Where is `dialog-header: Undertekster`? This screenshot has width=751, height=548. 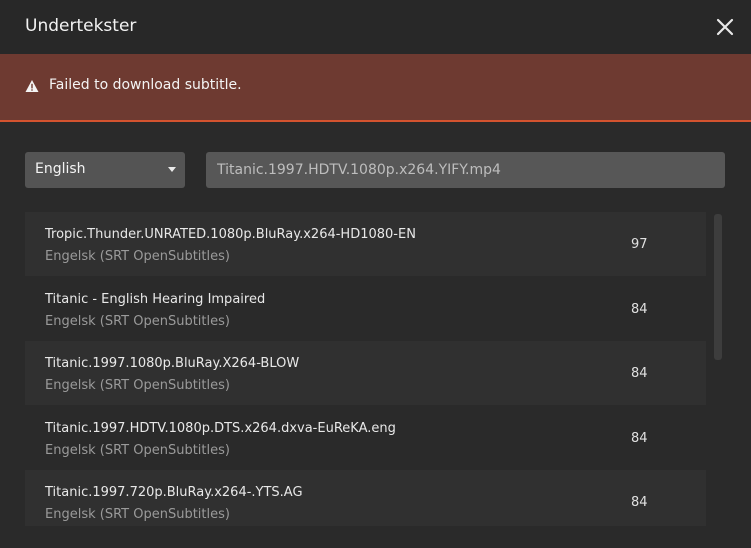
dialog-header: Undertekster is located at coordinates (375, 27).